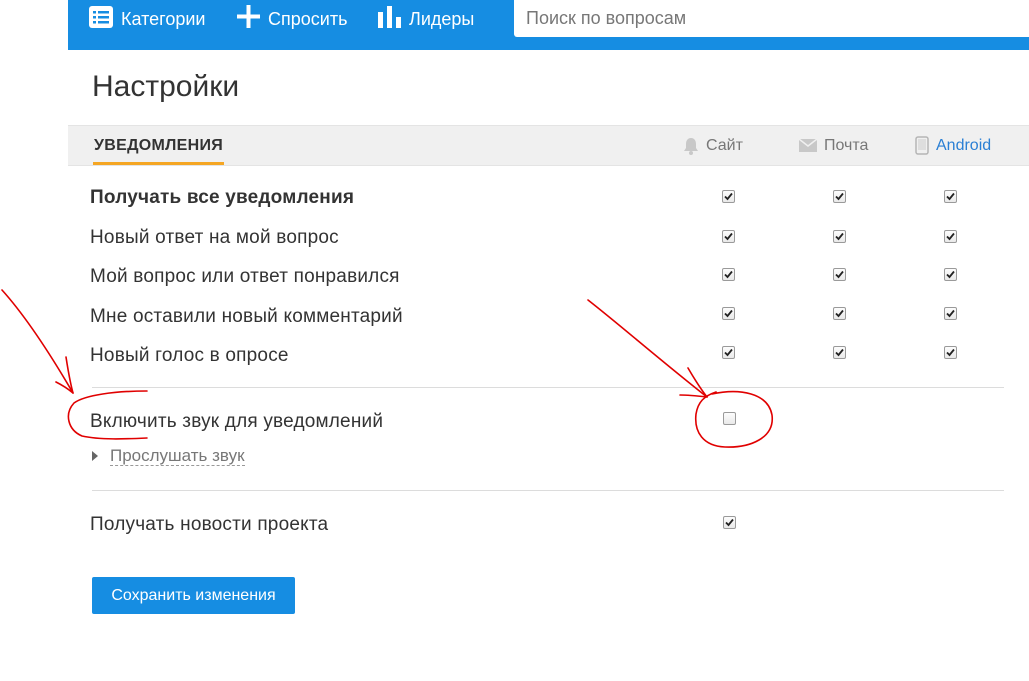 This screenshot has width=1029, height=681. What do you see at coordinates (808, 145) in the screenshot?
I see `envelope-icon` at bounding box center [808, 145].